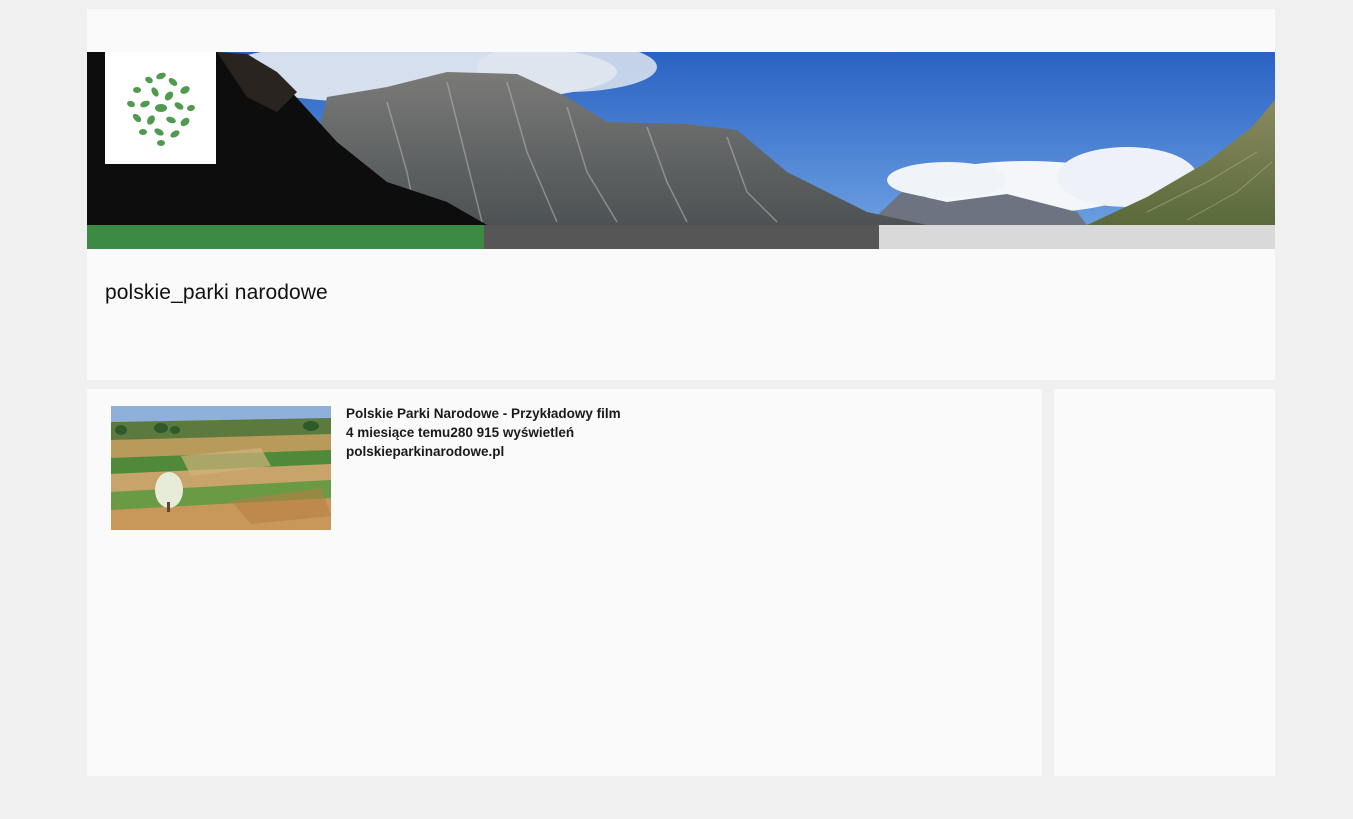 The height and width of the screenshot is (819, 1353). I want to click on video-age: 4 miesiące temu, so click(398, 432).